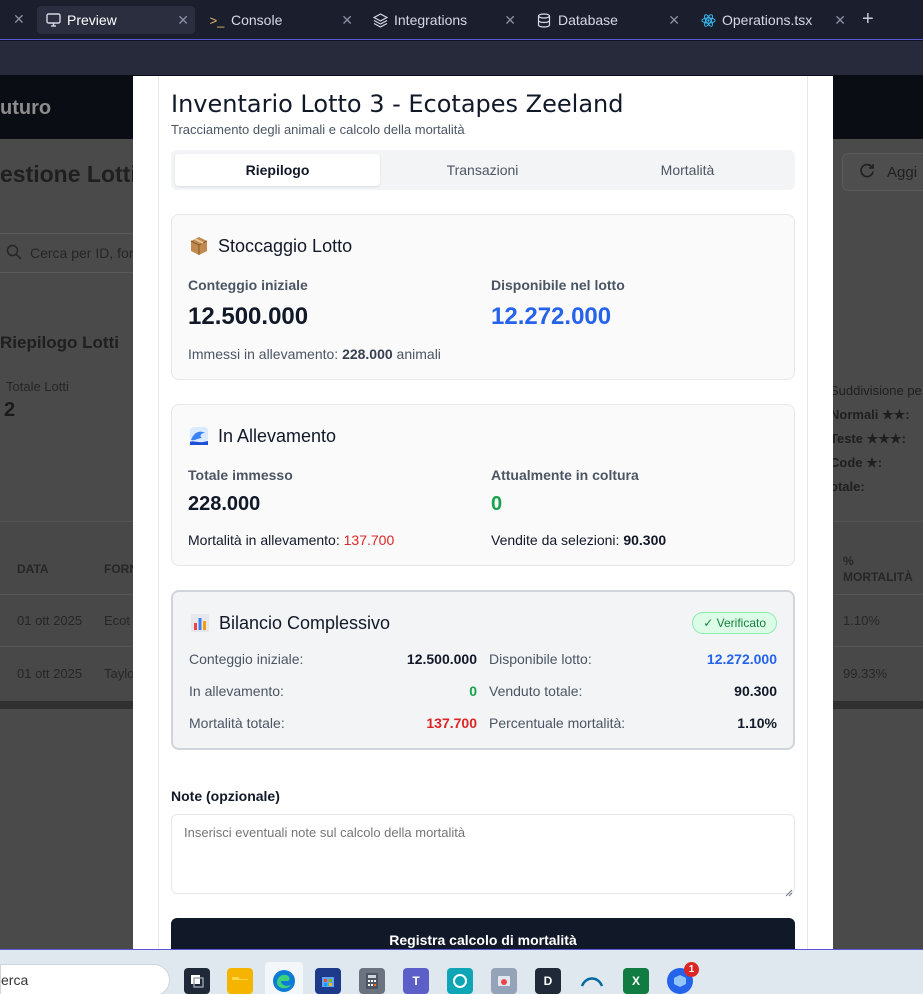 This screenshot has width=923, height=994. Describe the element at coordinates (540, 659) in the screenshot. I see `balance-label: Disponibile lotto:` at that location.